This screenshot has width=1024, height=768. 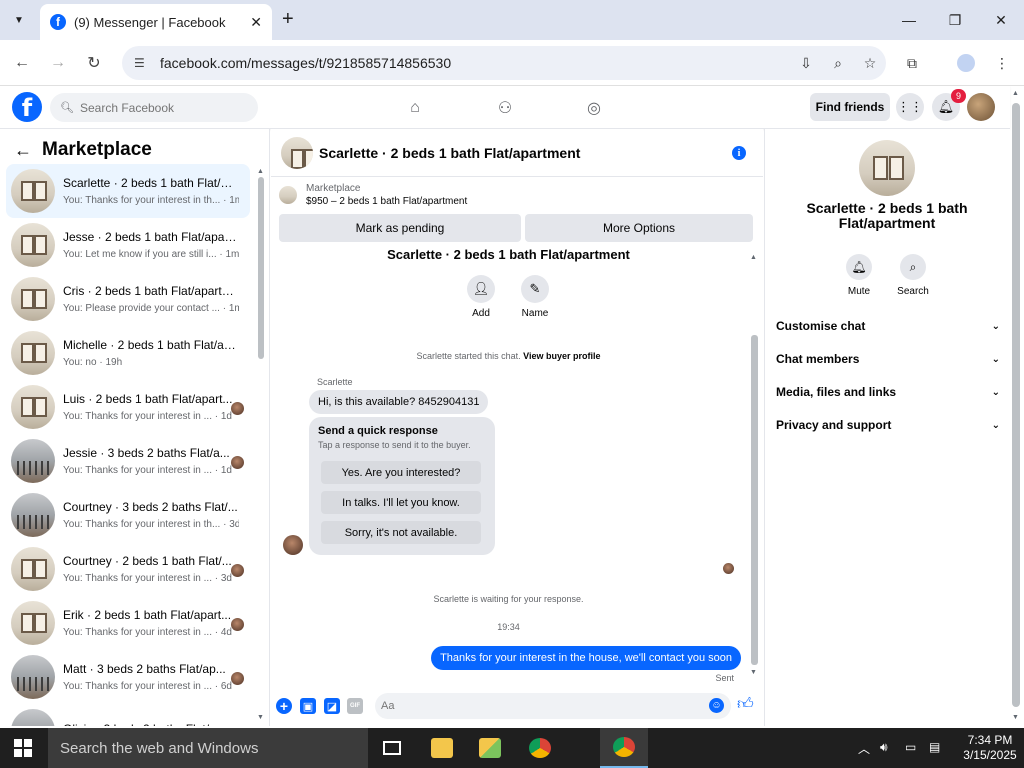 I want to click on media-files-links-item: Media, files and links ⌄, so click(x=888, y=392).